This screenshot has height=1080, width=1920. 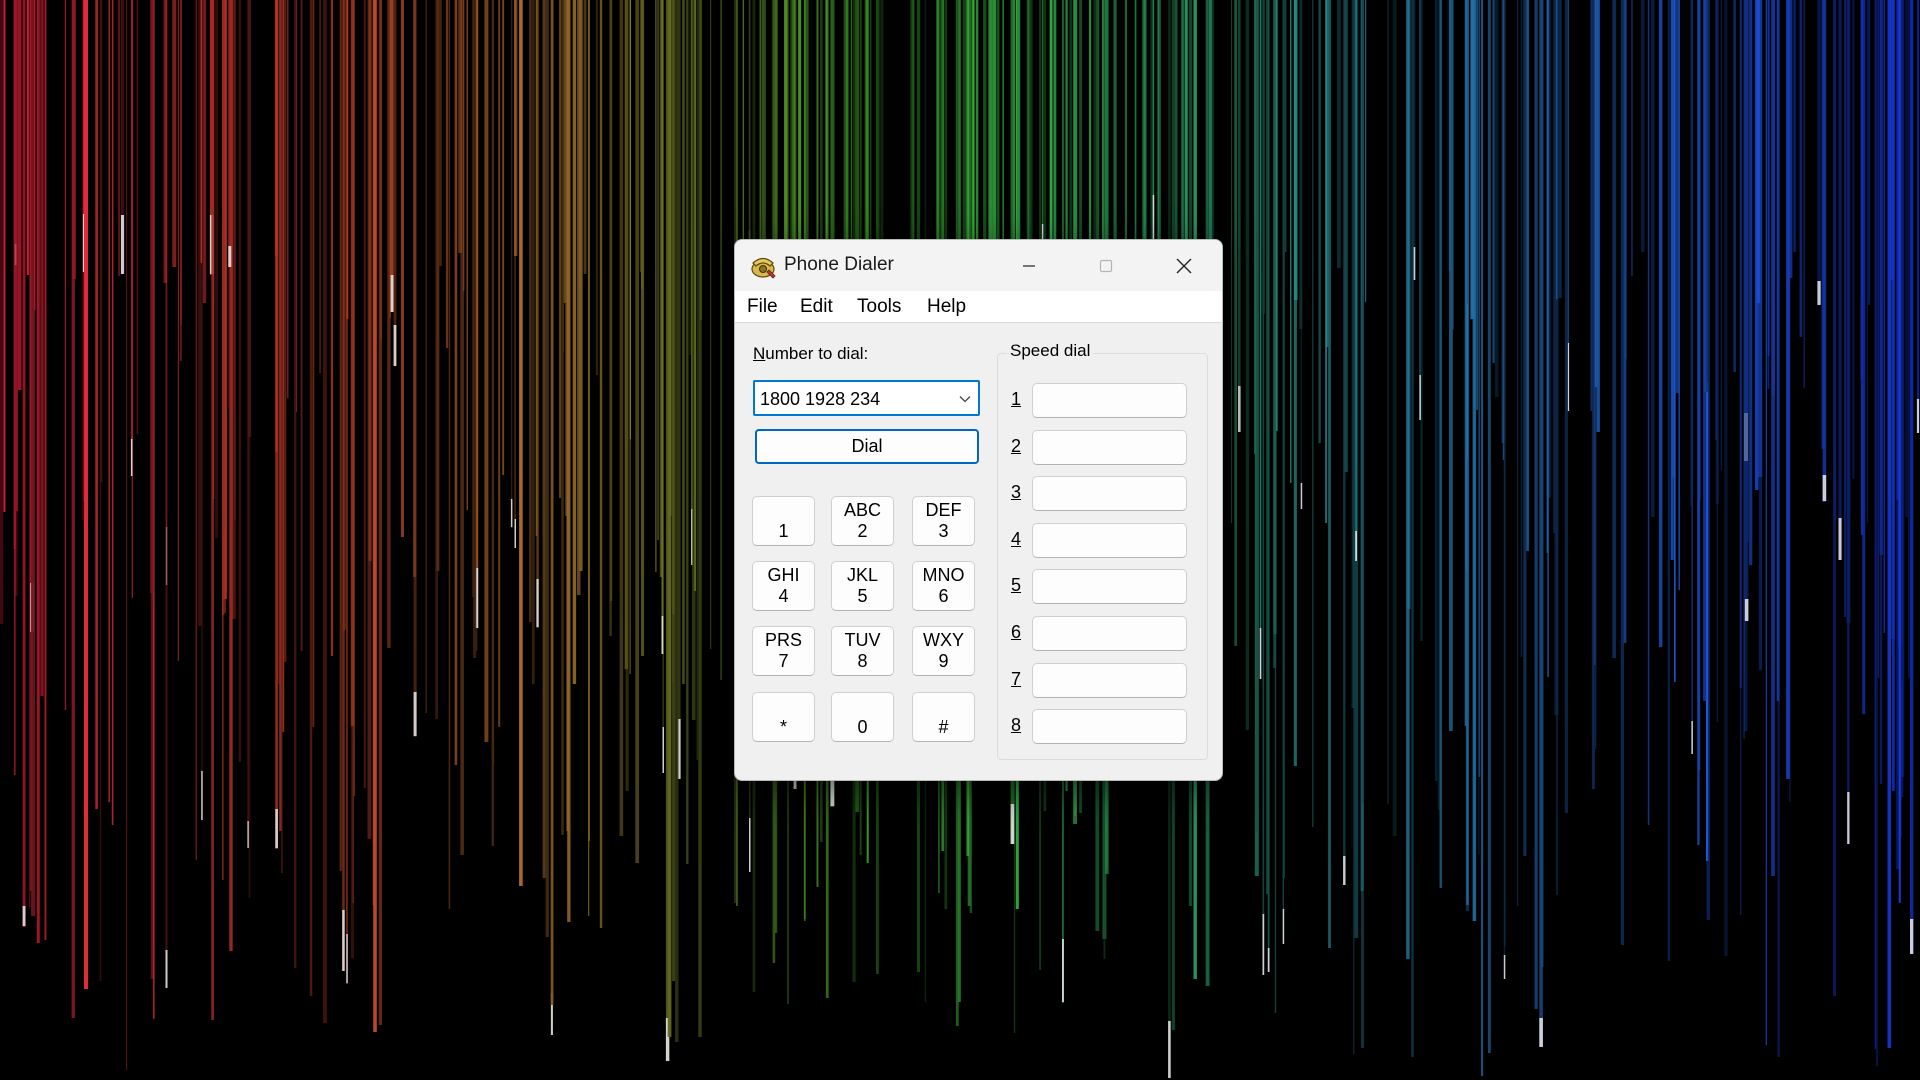 What do you see at coordinates (946, 307) in the screenshot?
I see `menu-help: Help` at bounding box center [946, 307].